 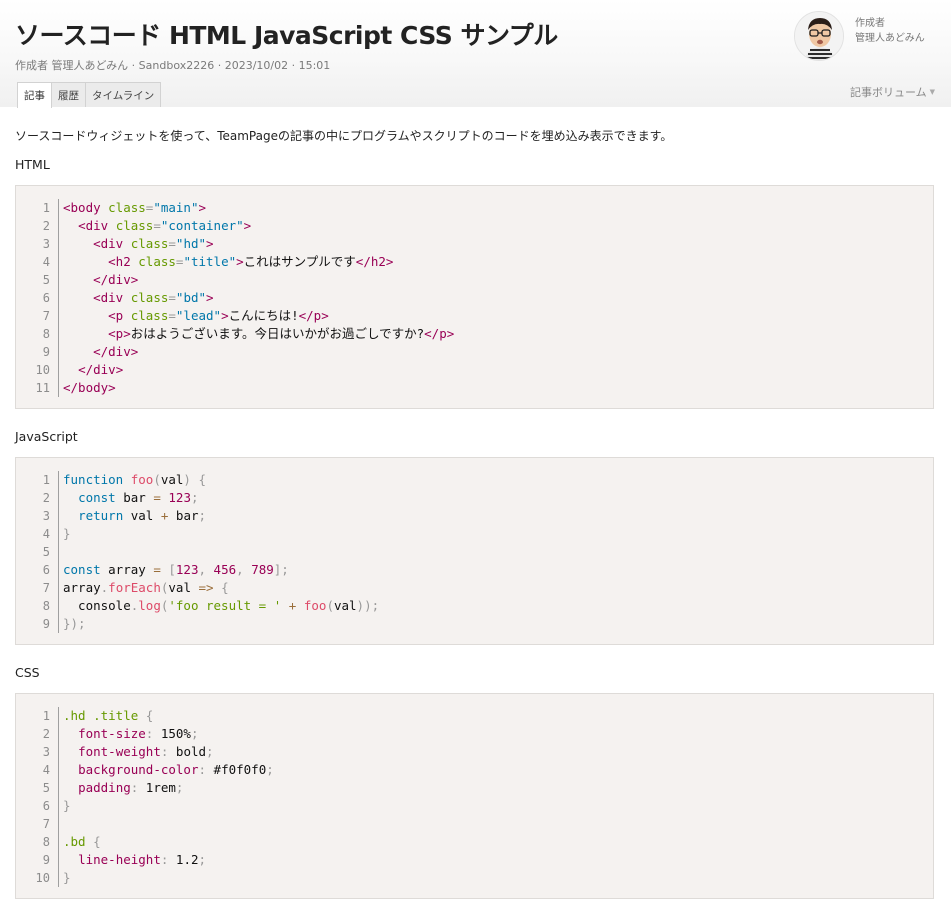 What do you see at coordinates (474, 388) in the screenshot?
I see `code-line: 11 </body>` at bounding box center [474, 388].